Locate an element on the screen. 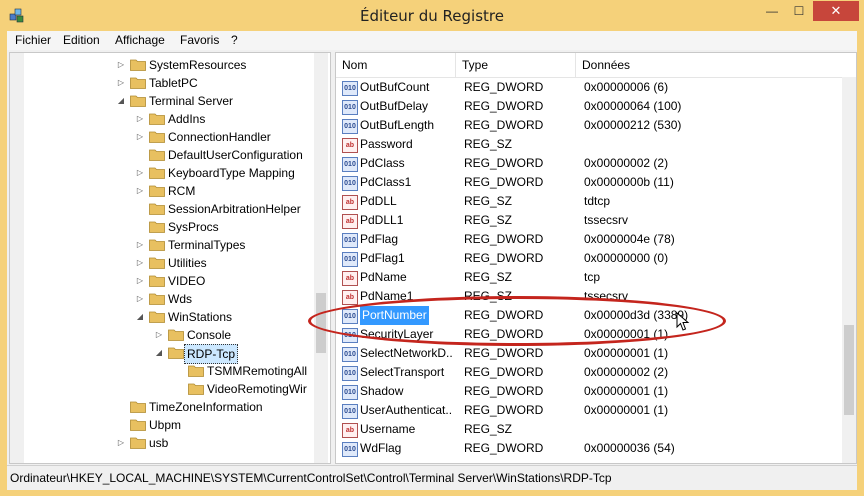  value-data: 0x00000036 (54) is located at coordinates (629, 448).